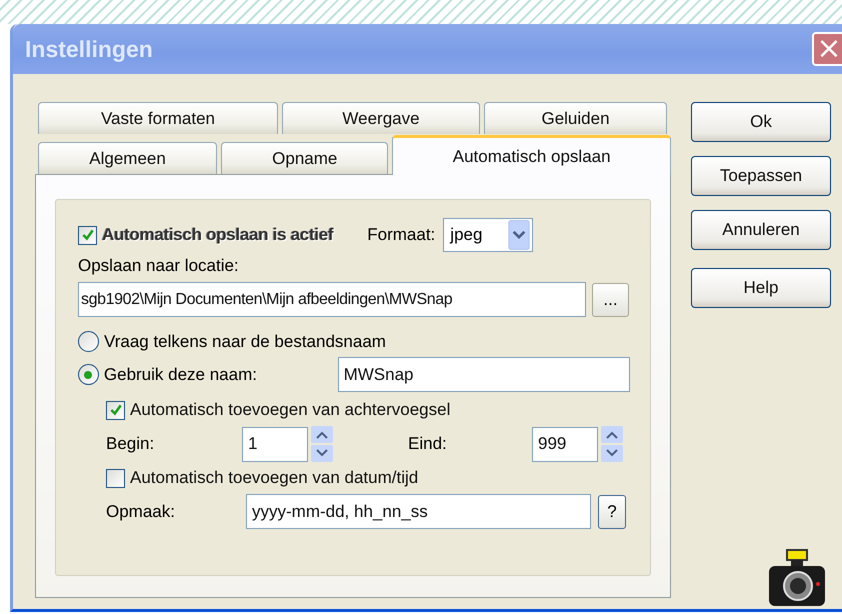 The height and width of the screenshot is (614, 842). What do you see at coordinates (274, 478) in the screenshot?
I see `checkbox-label: Automatisch toevoegen van datum/tijd` at bounding box center [274, 478].